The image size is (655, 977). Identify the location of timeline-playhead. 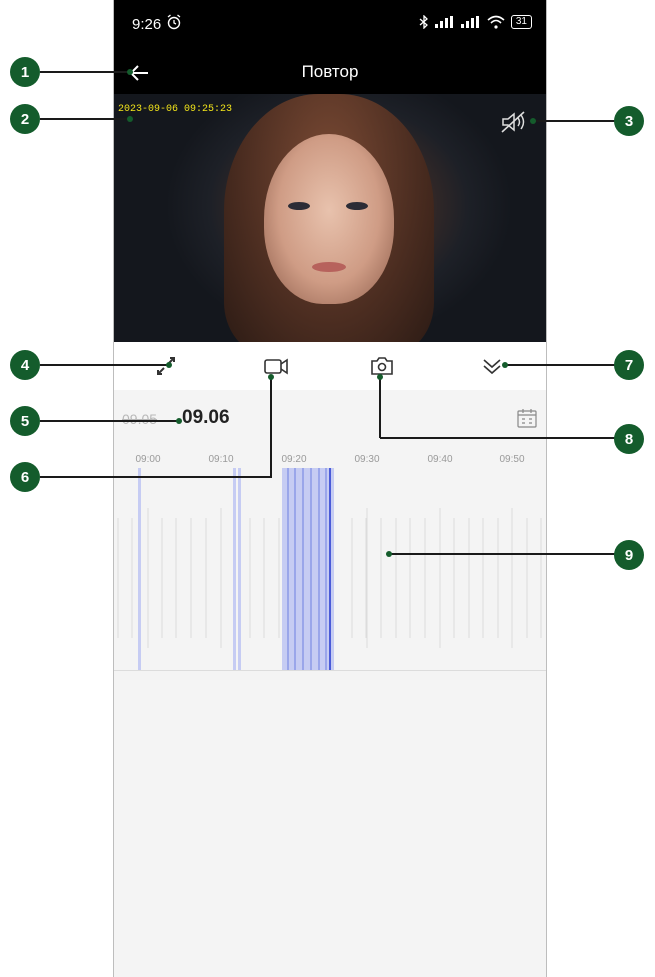
(330, 569).